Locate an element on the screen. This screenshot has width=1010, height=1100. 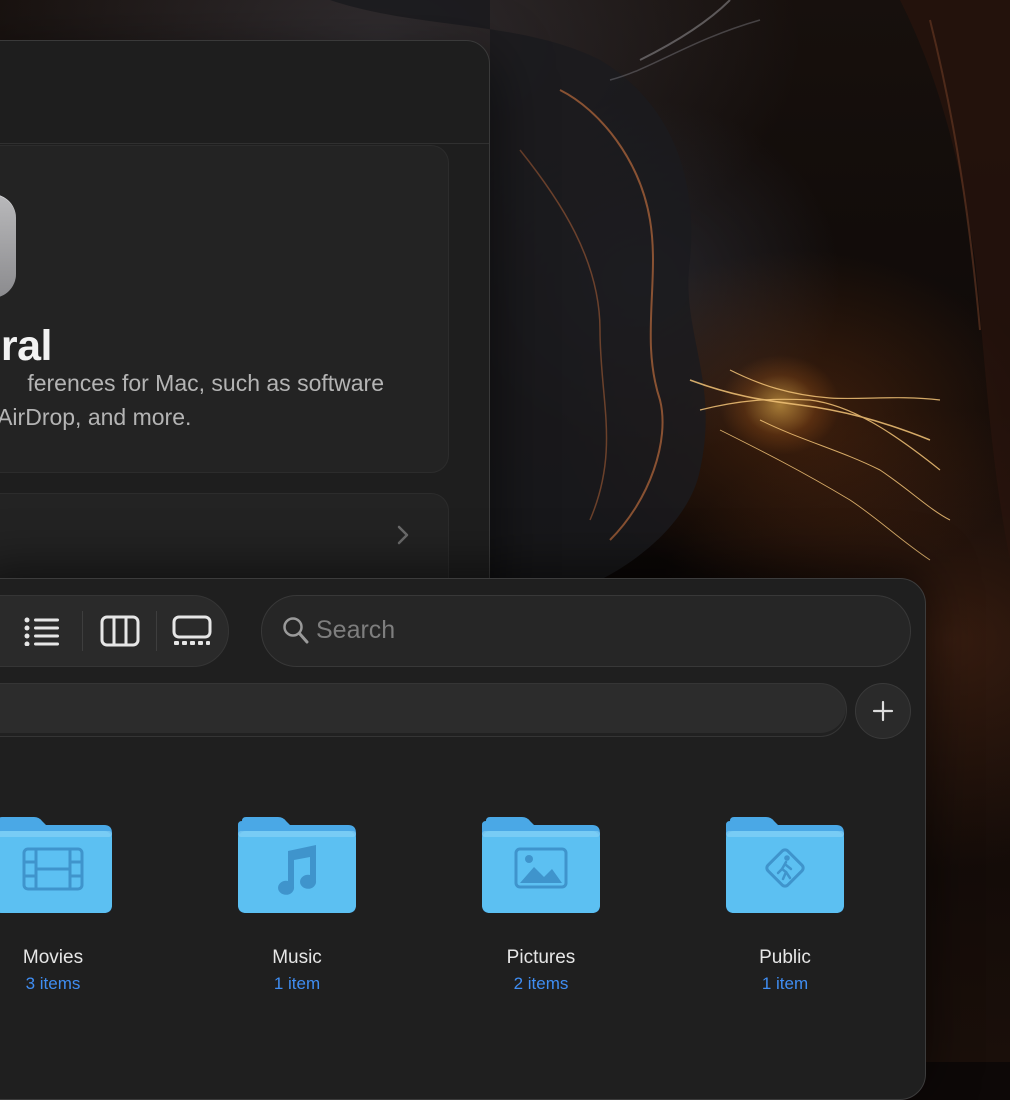
folder-name: Public is located at coordinates (785, 957).